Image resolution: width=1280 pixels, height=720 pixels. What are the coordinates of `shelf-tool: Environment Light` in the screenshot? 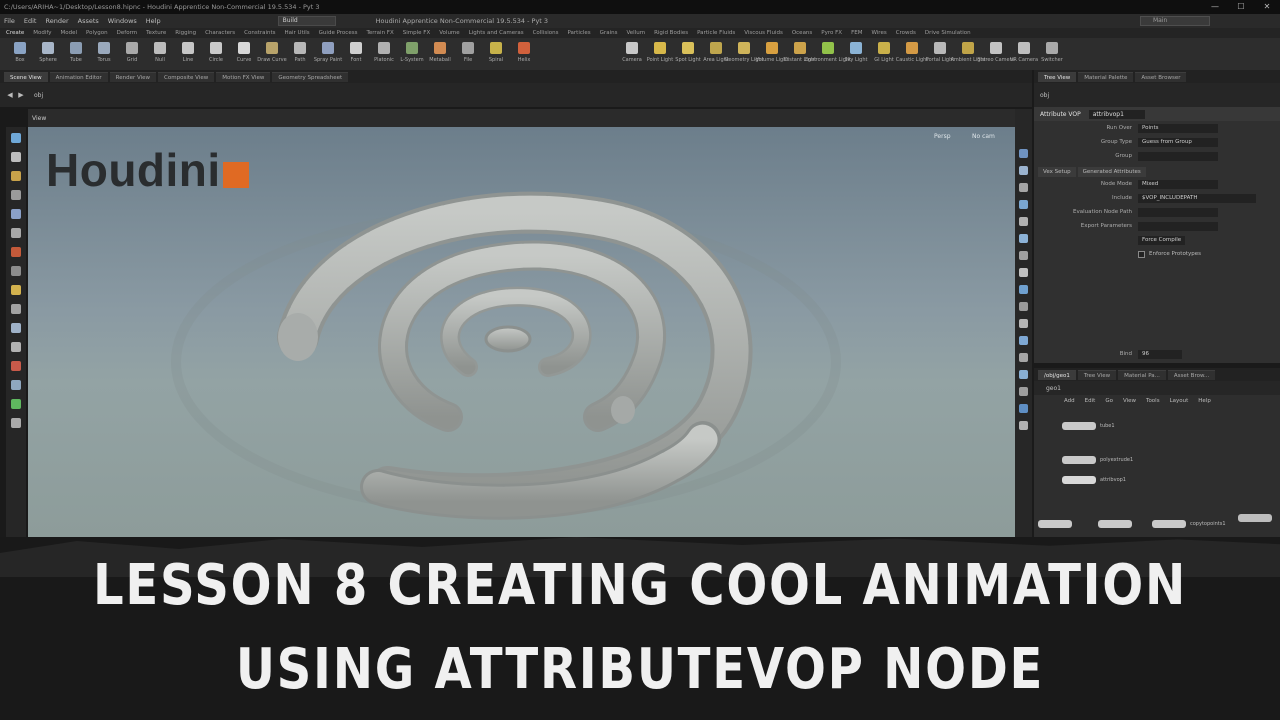 It's located at (828, 54).